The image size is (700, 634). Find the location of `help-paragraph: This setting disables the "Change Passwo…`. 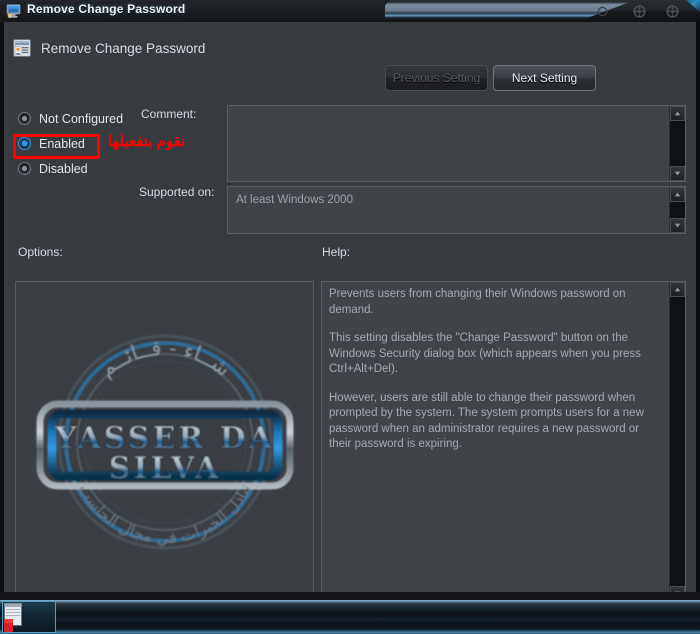

help-paragraph: This setting disables the "Change Passwo… is located at coordinates (485, 353).